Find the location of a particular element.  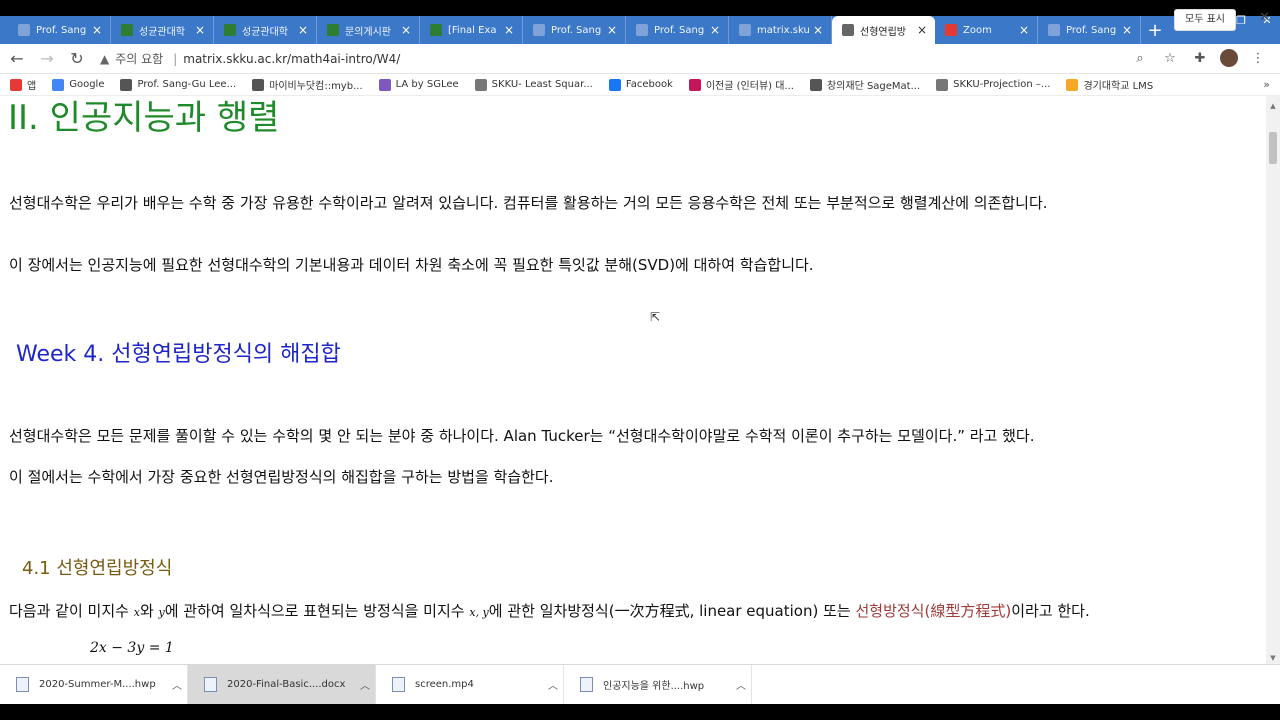

definition-text: 다음과 같이 미지수 is located at coordinates (71, 611).